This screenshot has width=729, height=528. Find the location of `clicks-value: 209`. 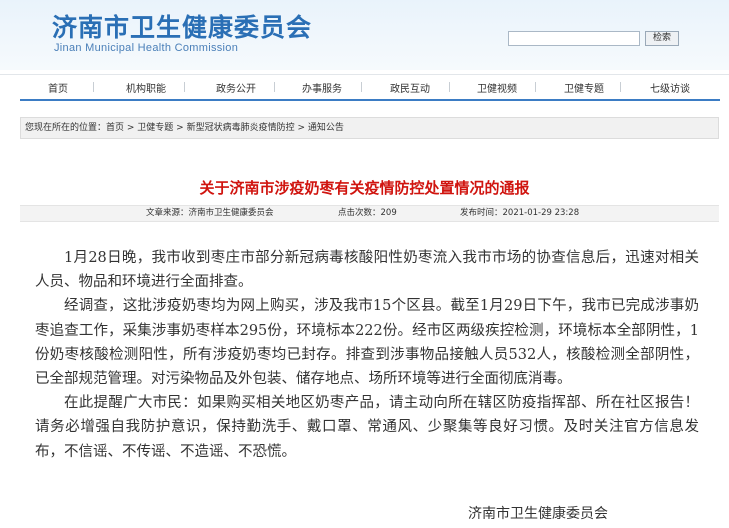

clicks-value: 209 is located at coordinates (388, 213).